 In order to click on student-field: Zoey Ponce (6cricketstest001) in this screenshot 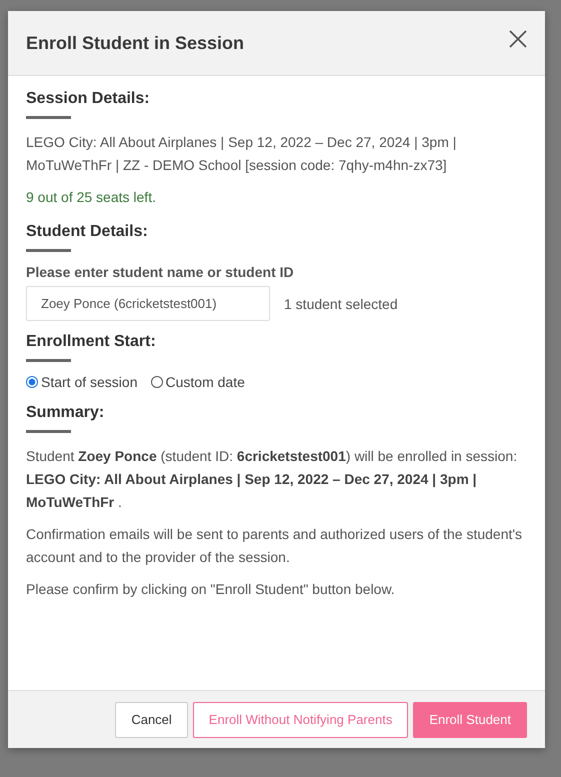, I will do `click(148, 303)`.